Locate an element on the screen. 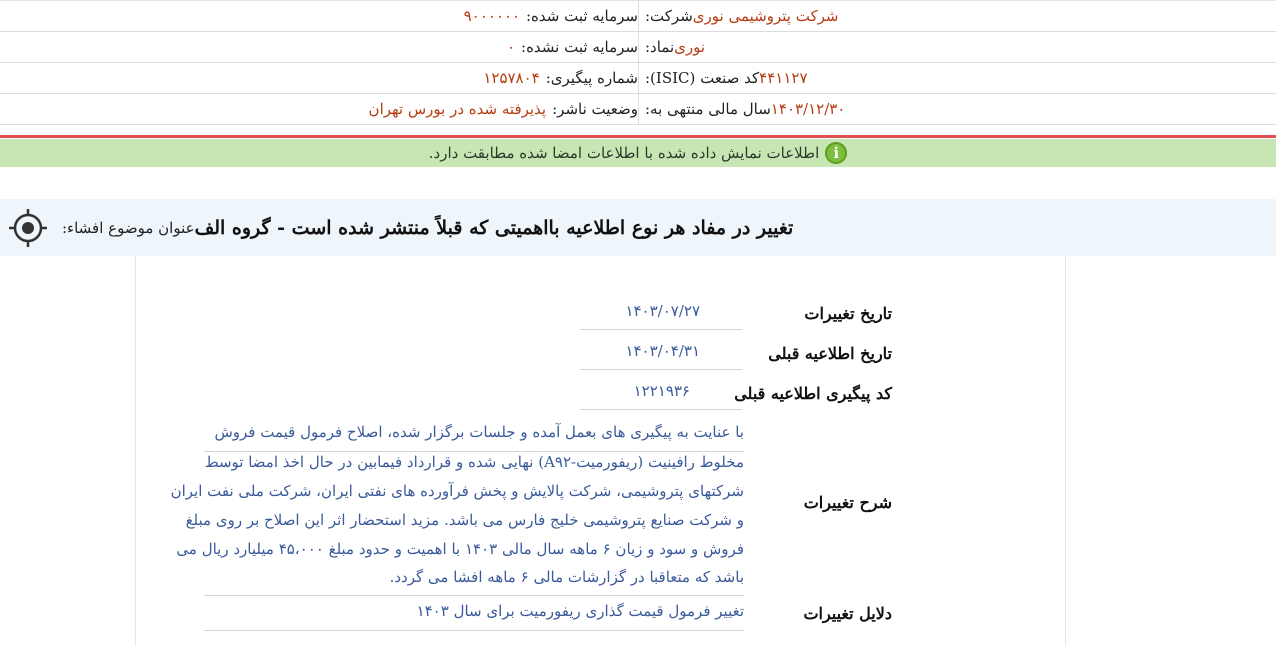 Image resolution: width=1276 pixels, height=646 pixels. symbol-value: نوری is located at coordinates (689, 47).